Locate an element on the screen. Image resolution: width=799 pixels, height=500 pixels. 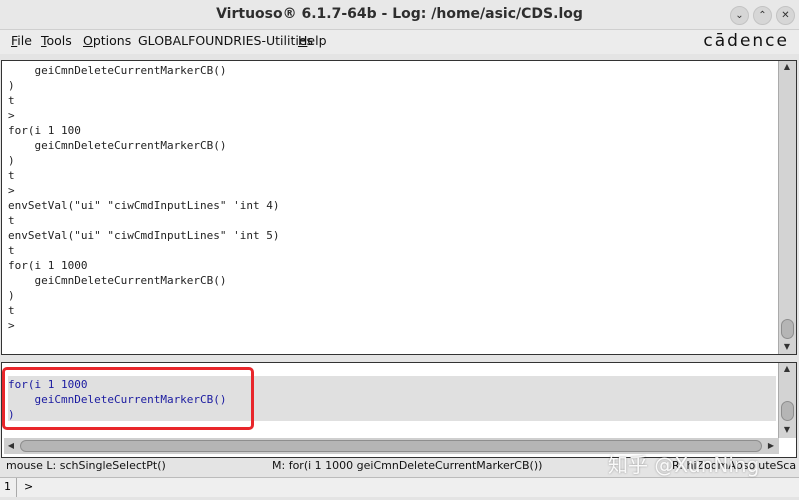
menu-help-label: elp is located at coordinates (317, 40).